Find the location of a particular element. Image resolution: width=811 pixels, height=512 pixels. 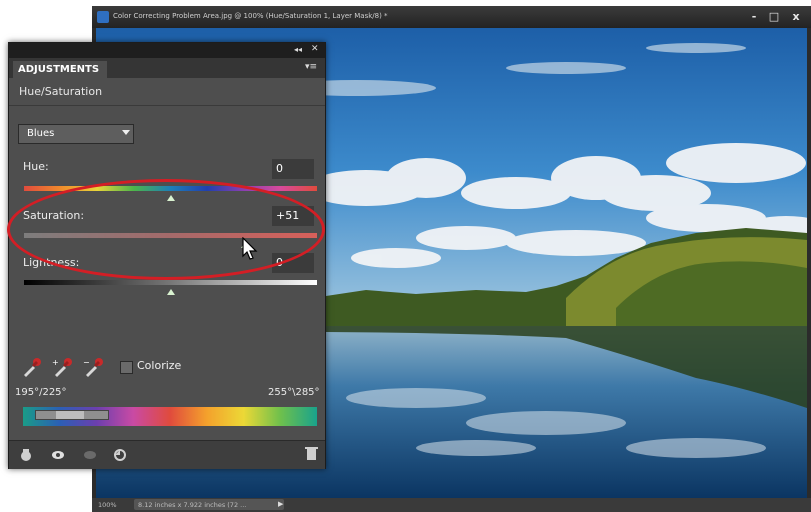

tab-adjustments: ADJUSTMENTS is located at coordinates (60, 69).